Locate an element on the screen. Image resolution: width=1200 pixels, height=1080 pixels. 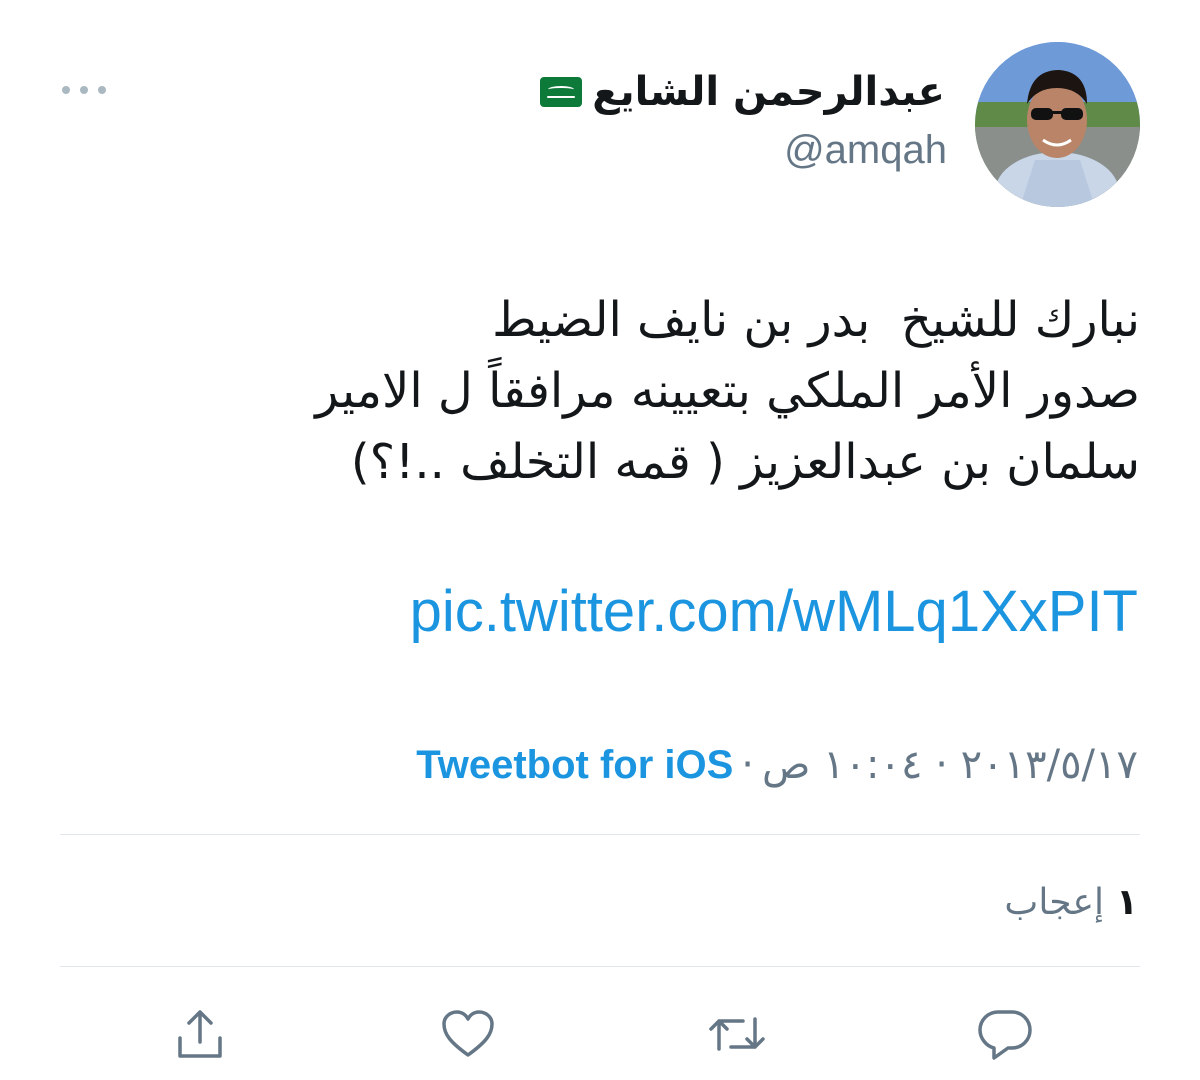
reply-button is located at coordinates (1005, 1034).